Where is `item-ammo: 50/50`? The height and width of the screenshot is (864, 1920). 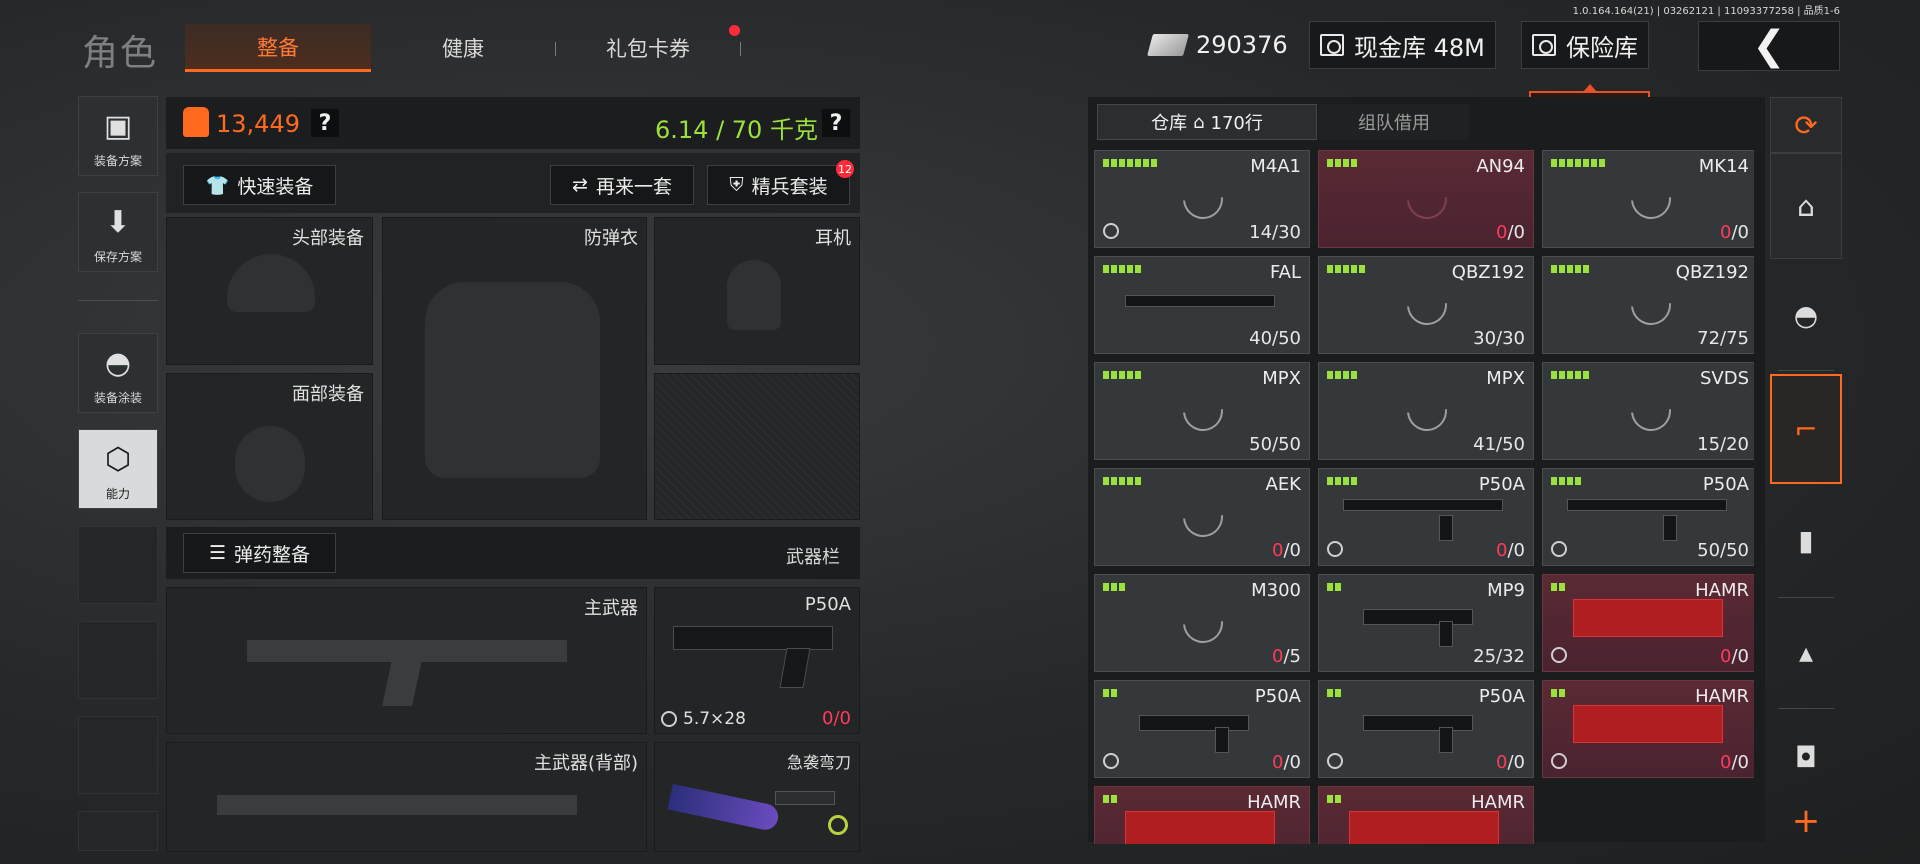
item-ammo: 50/50 is located at coordinates (1723, 550).